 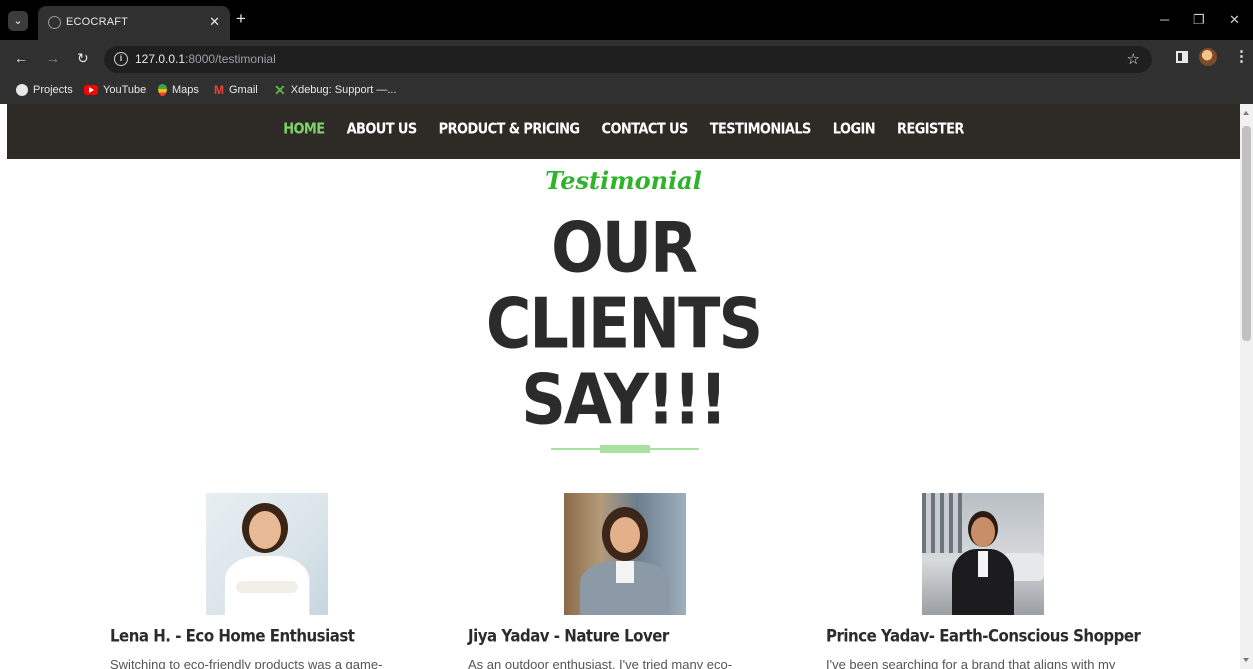 What do you see at coordinates (1199, 20) in the screenshot?
I see `restore-button: ❐` at bounding box center [1199, 20].